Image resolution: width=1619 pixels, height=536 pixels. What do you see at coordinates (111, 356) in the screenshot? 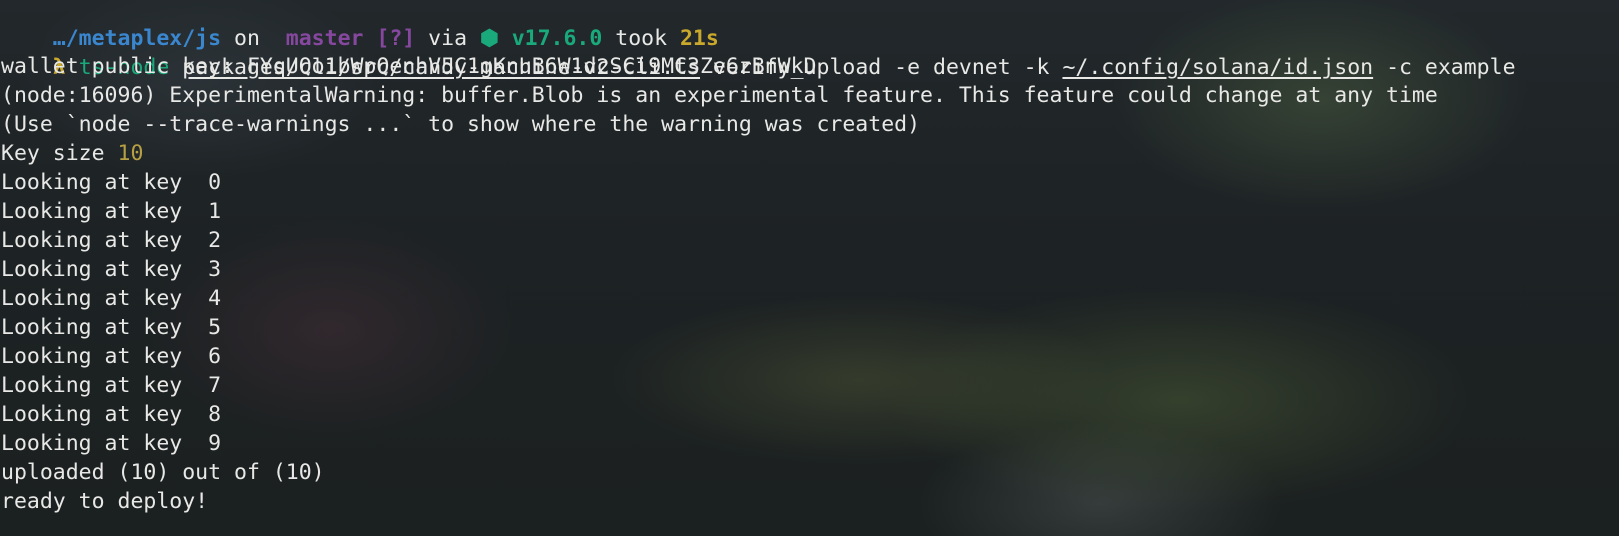
I see `looking-at-key-line: Looking at key 6` at bounding box center [111, 356].